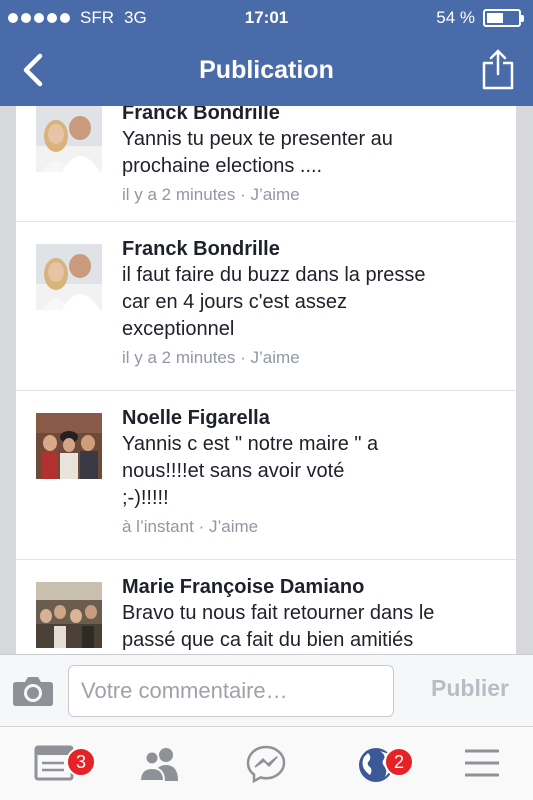 This screenshot has width=533, height=800. Describe the element at coordinates (380, 765) in the screenshot. I see `tab-notifications: 2` at that location.